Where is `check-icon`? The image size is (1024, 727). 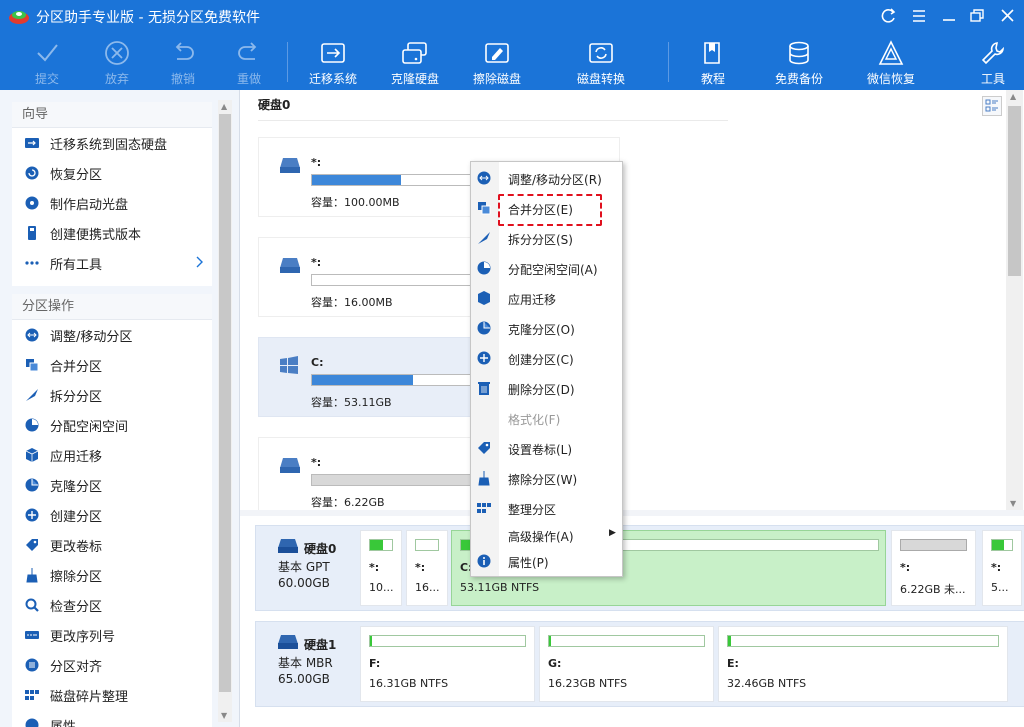
check-icon is located at coordinates (47, 53).